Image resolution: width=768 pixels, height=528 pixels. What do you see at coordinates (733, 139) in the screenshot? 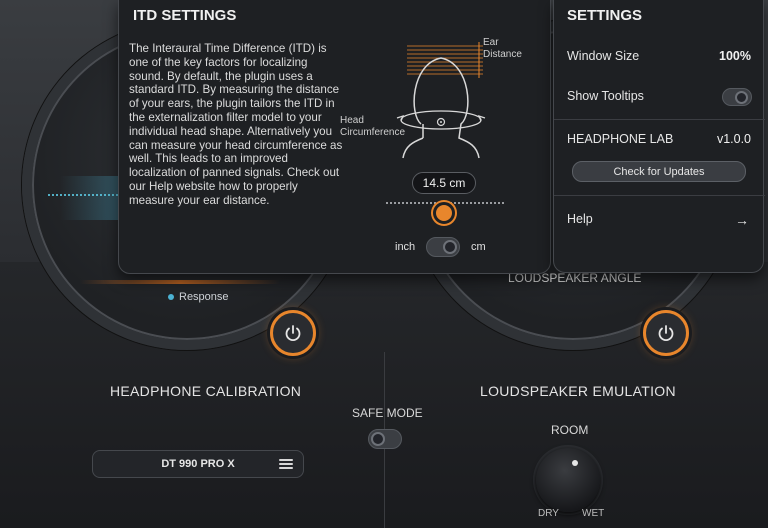
I see `version-label: v1.0.0` at bounding box center [733, 139].